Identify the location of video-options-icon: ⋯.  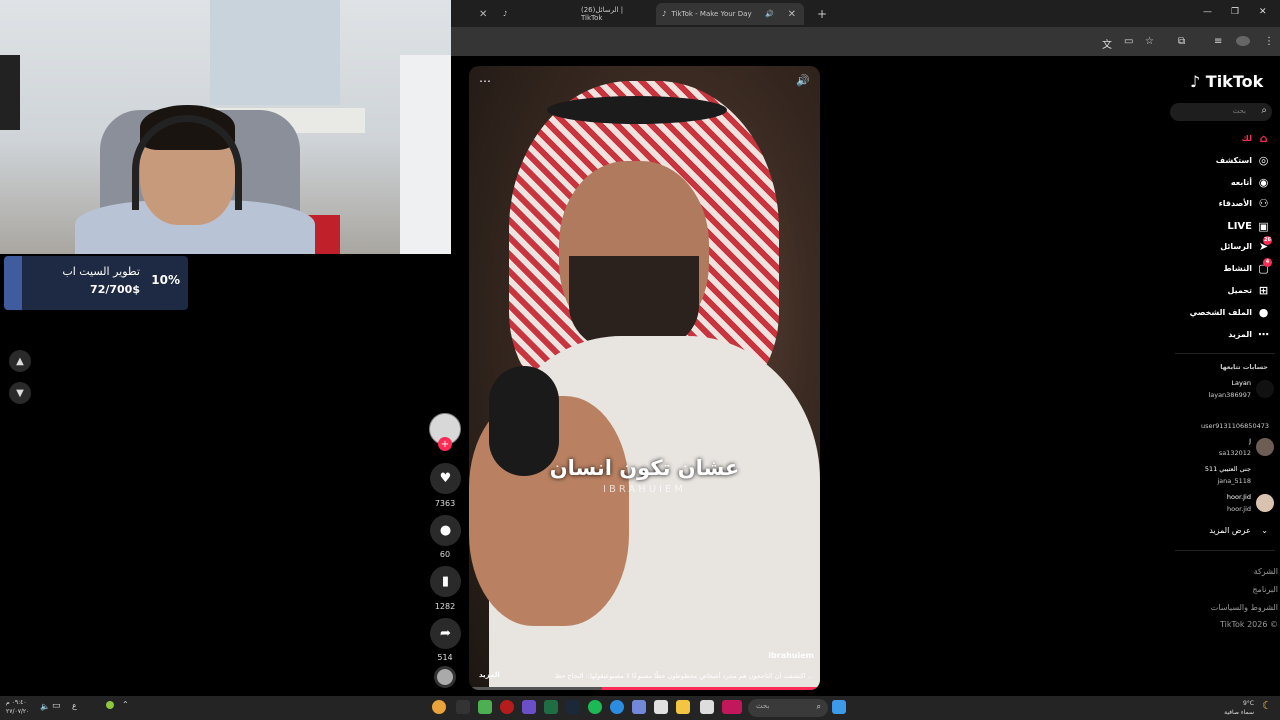
(485, 81).